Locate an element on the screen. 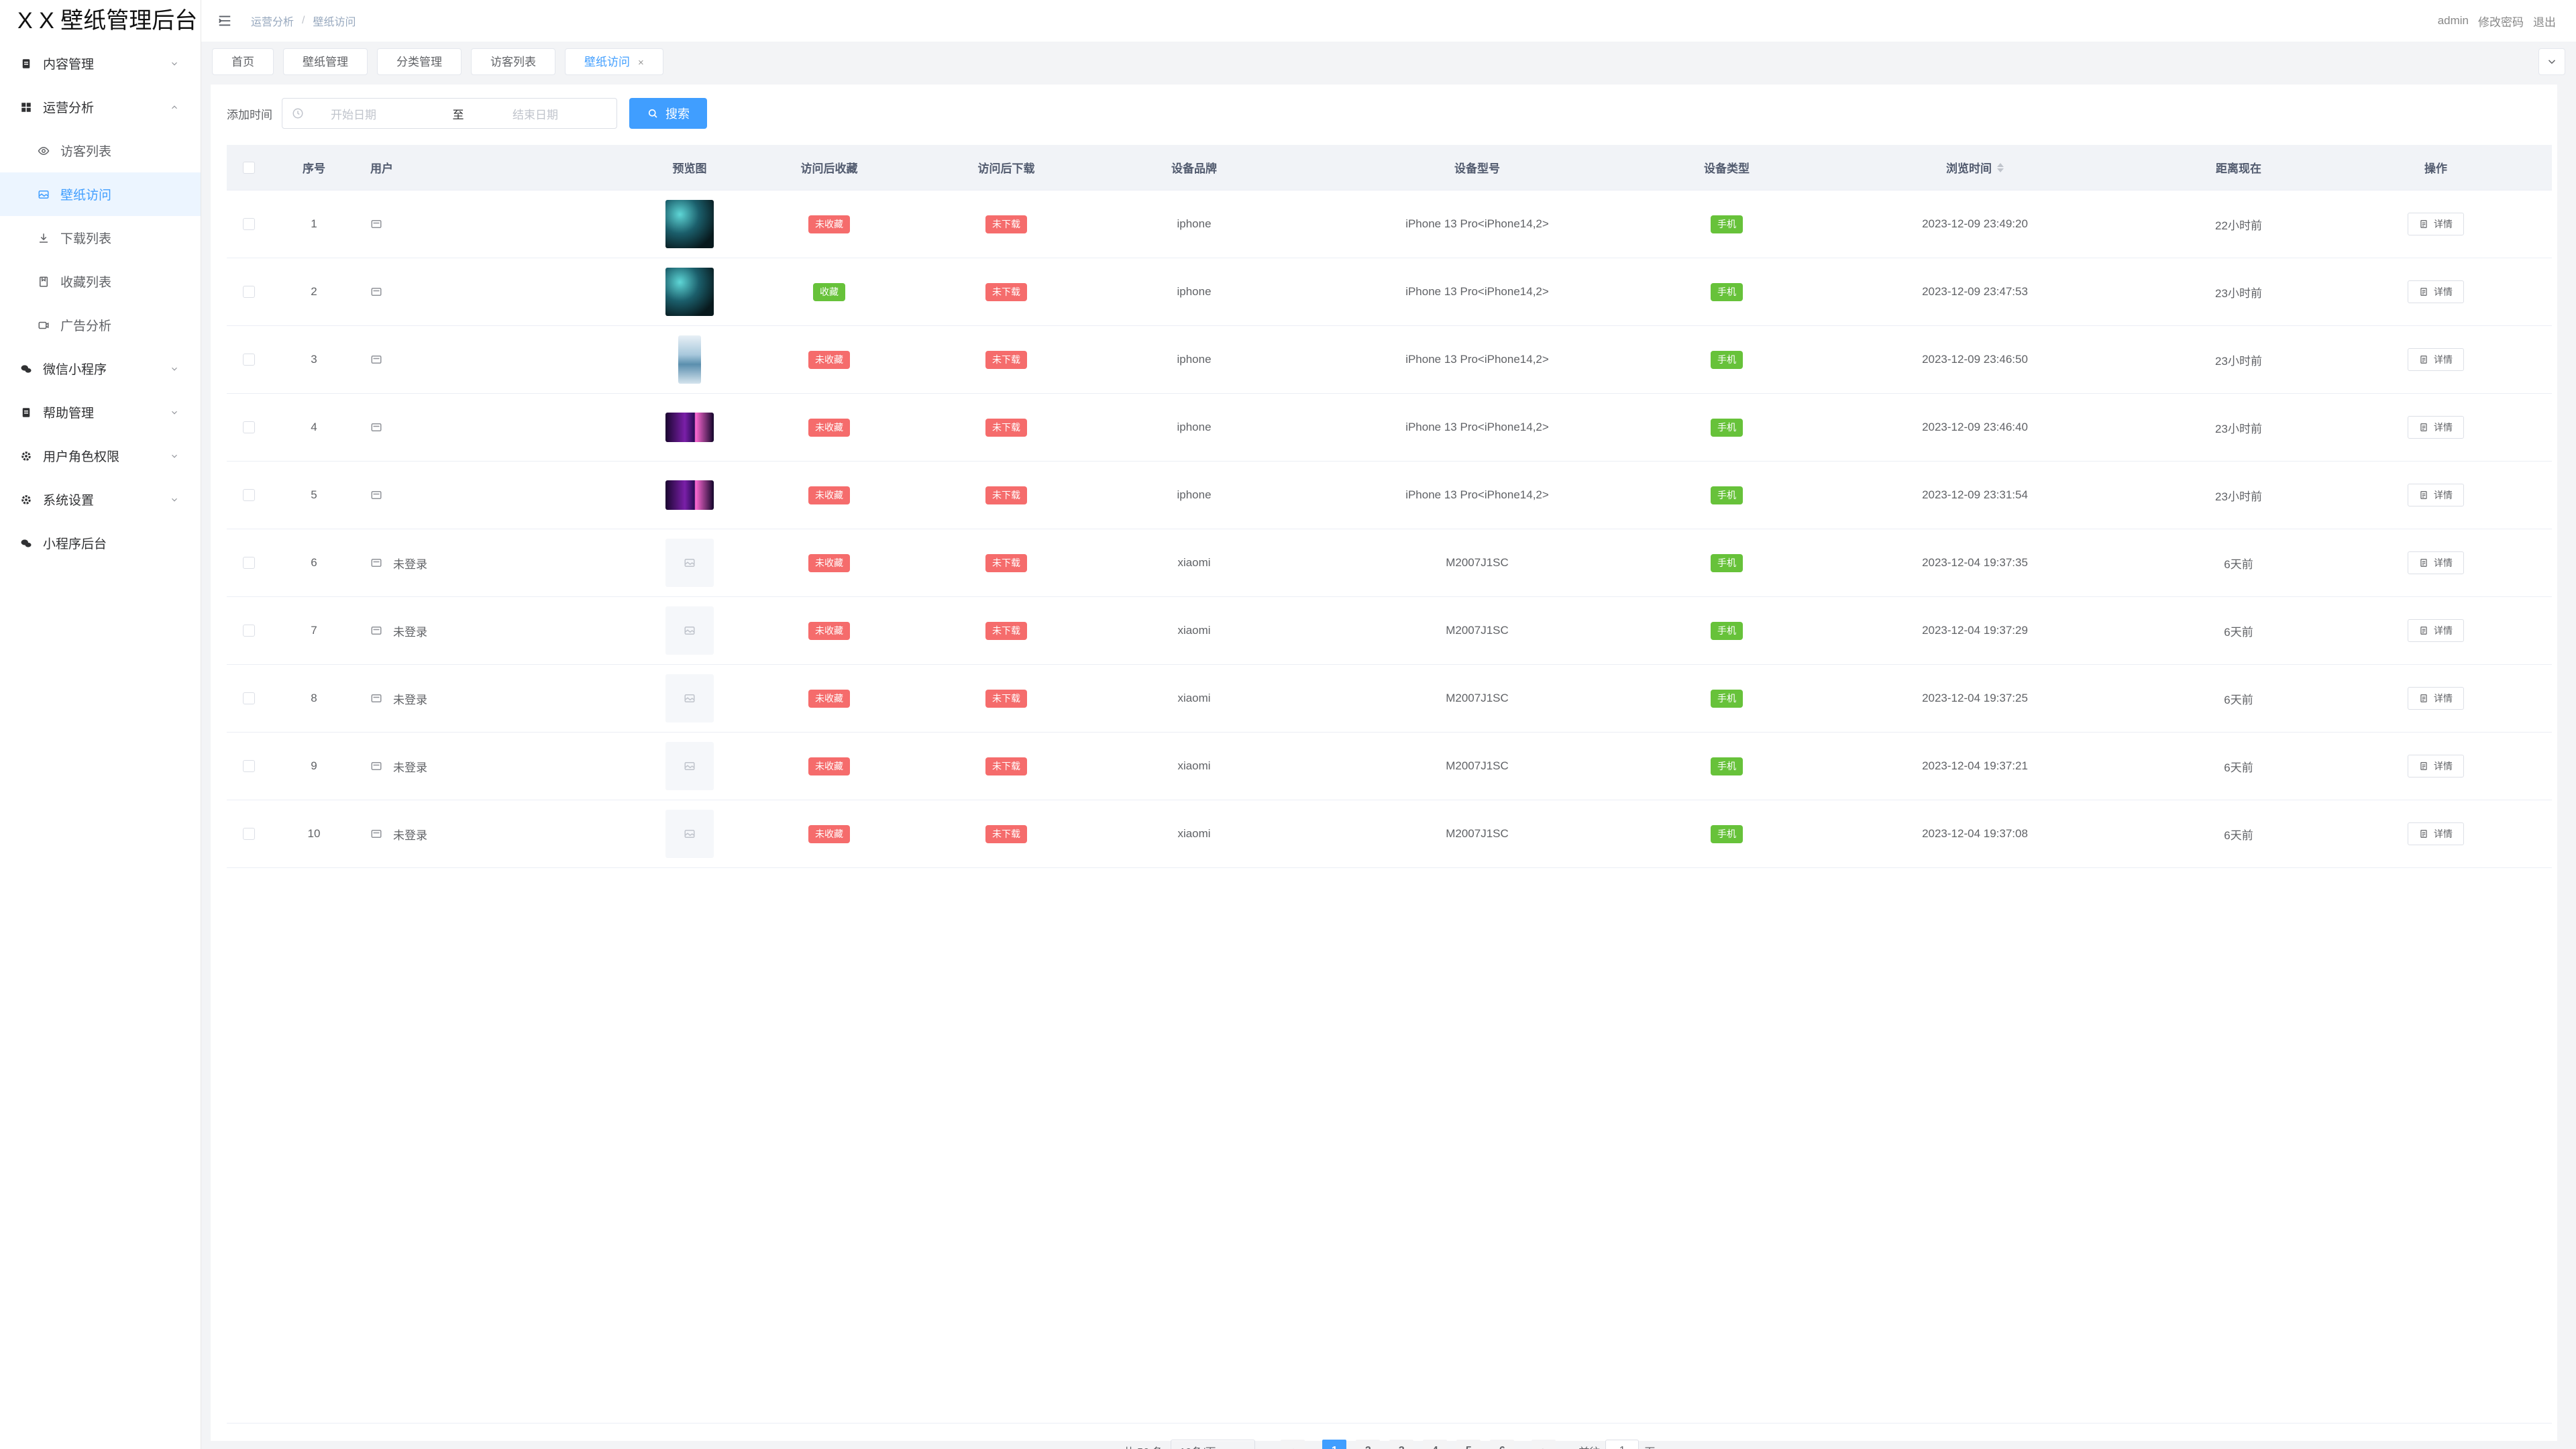  hamburger-icon is located at coordinates (224, 20).